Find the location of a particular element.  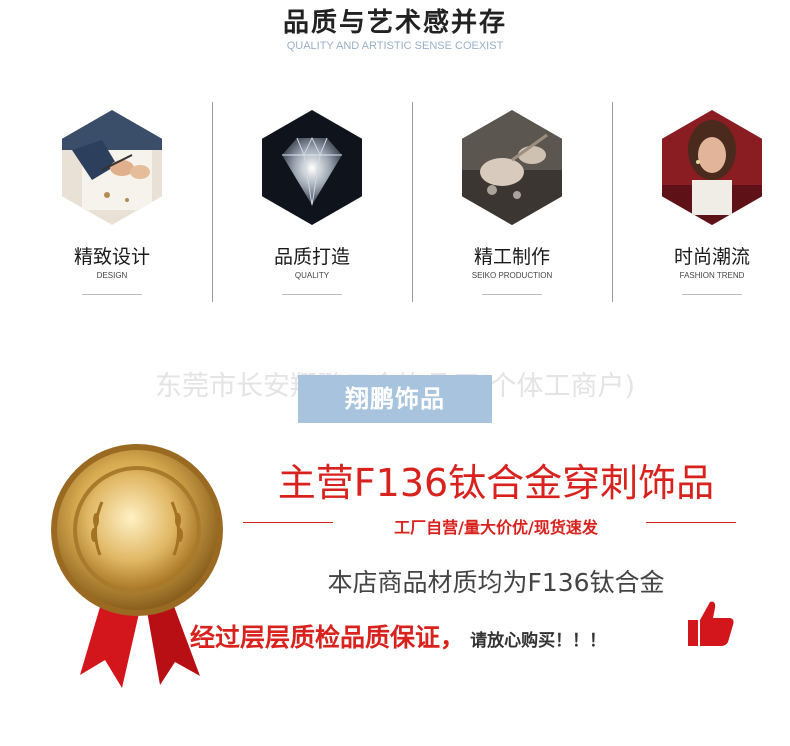

sketch-photo-icon is located at coordinates (112, 167).